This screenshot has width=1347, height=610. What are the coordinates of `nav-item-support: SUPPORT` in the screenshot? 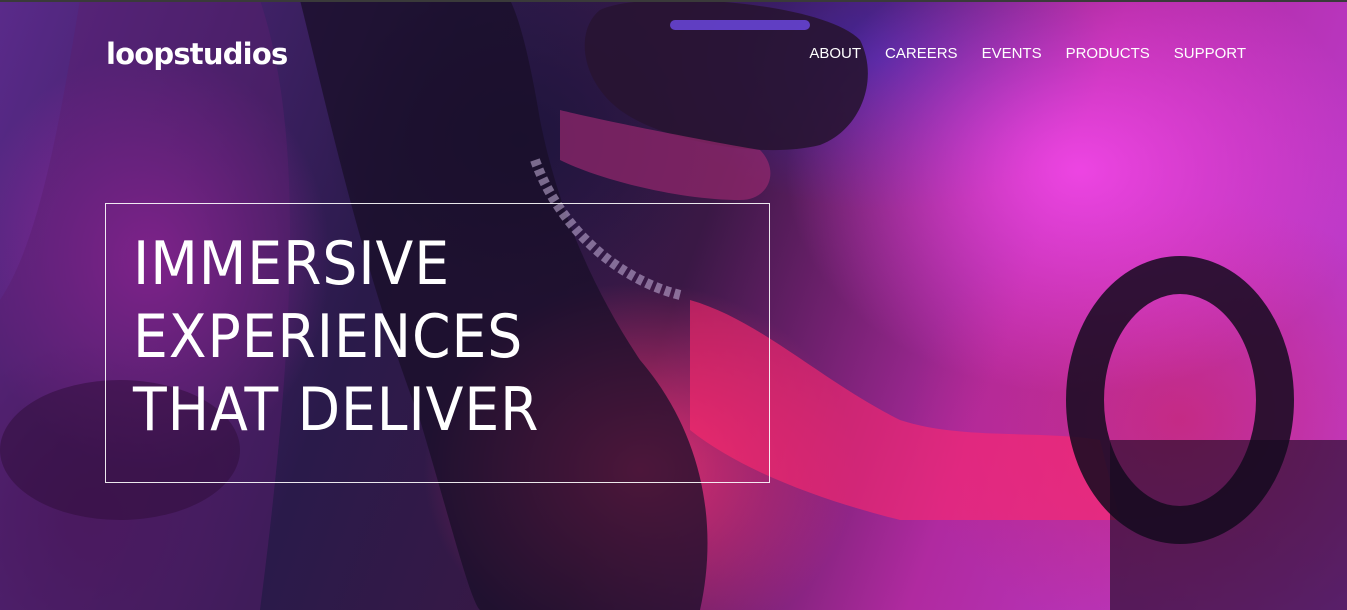 It's located at (1210, 54).